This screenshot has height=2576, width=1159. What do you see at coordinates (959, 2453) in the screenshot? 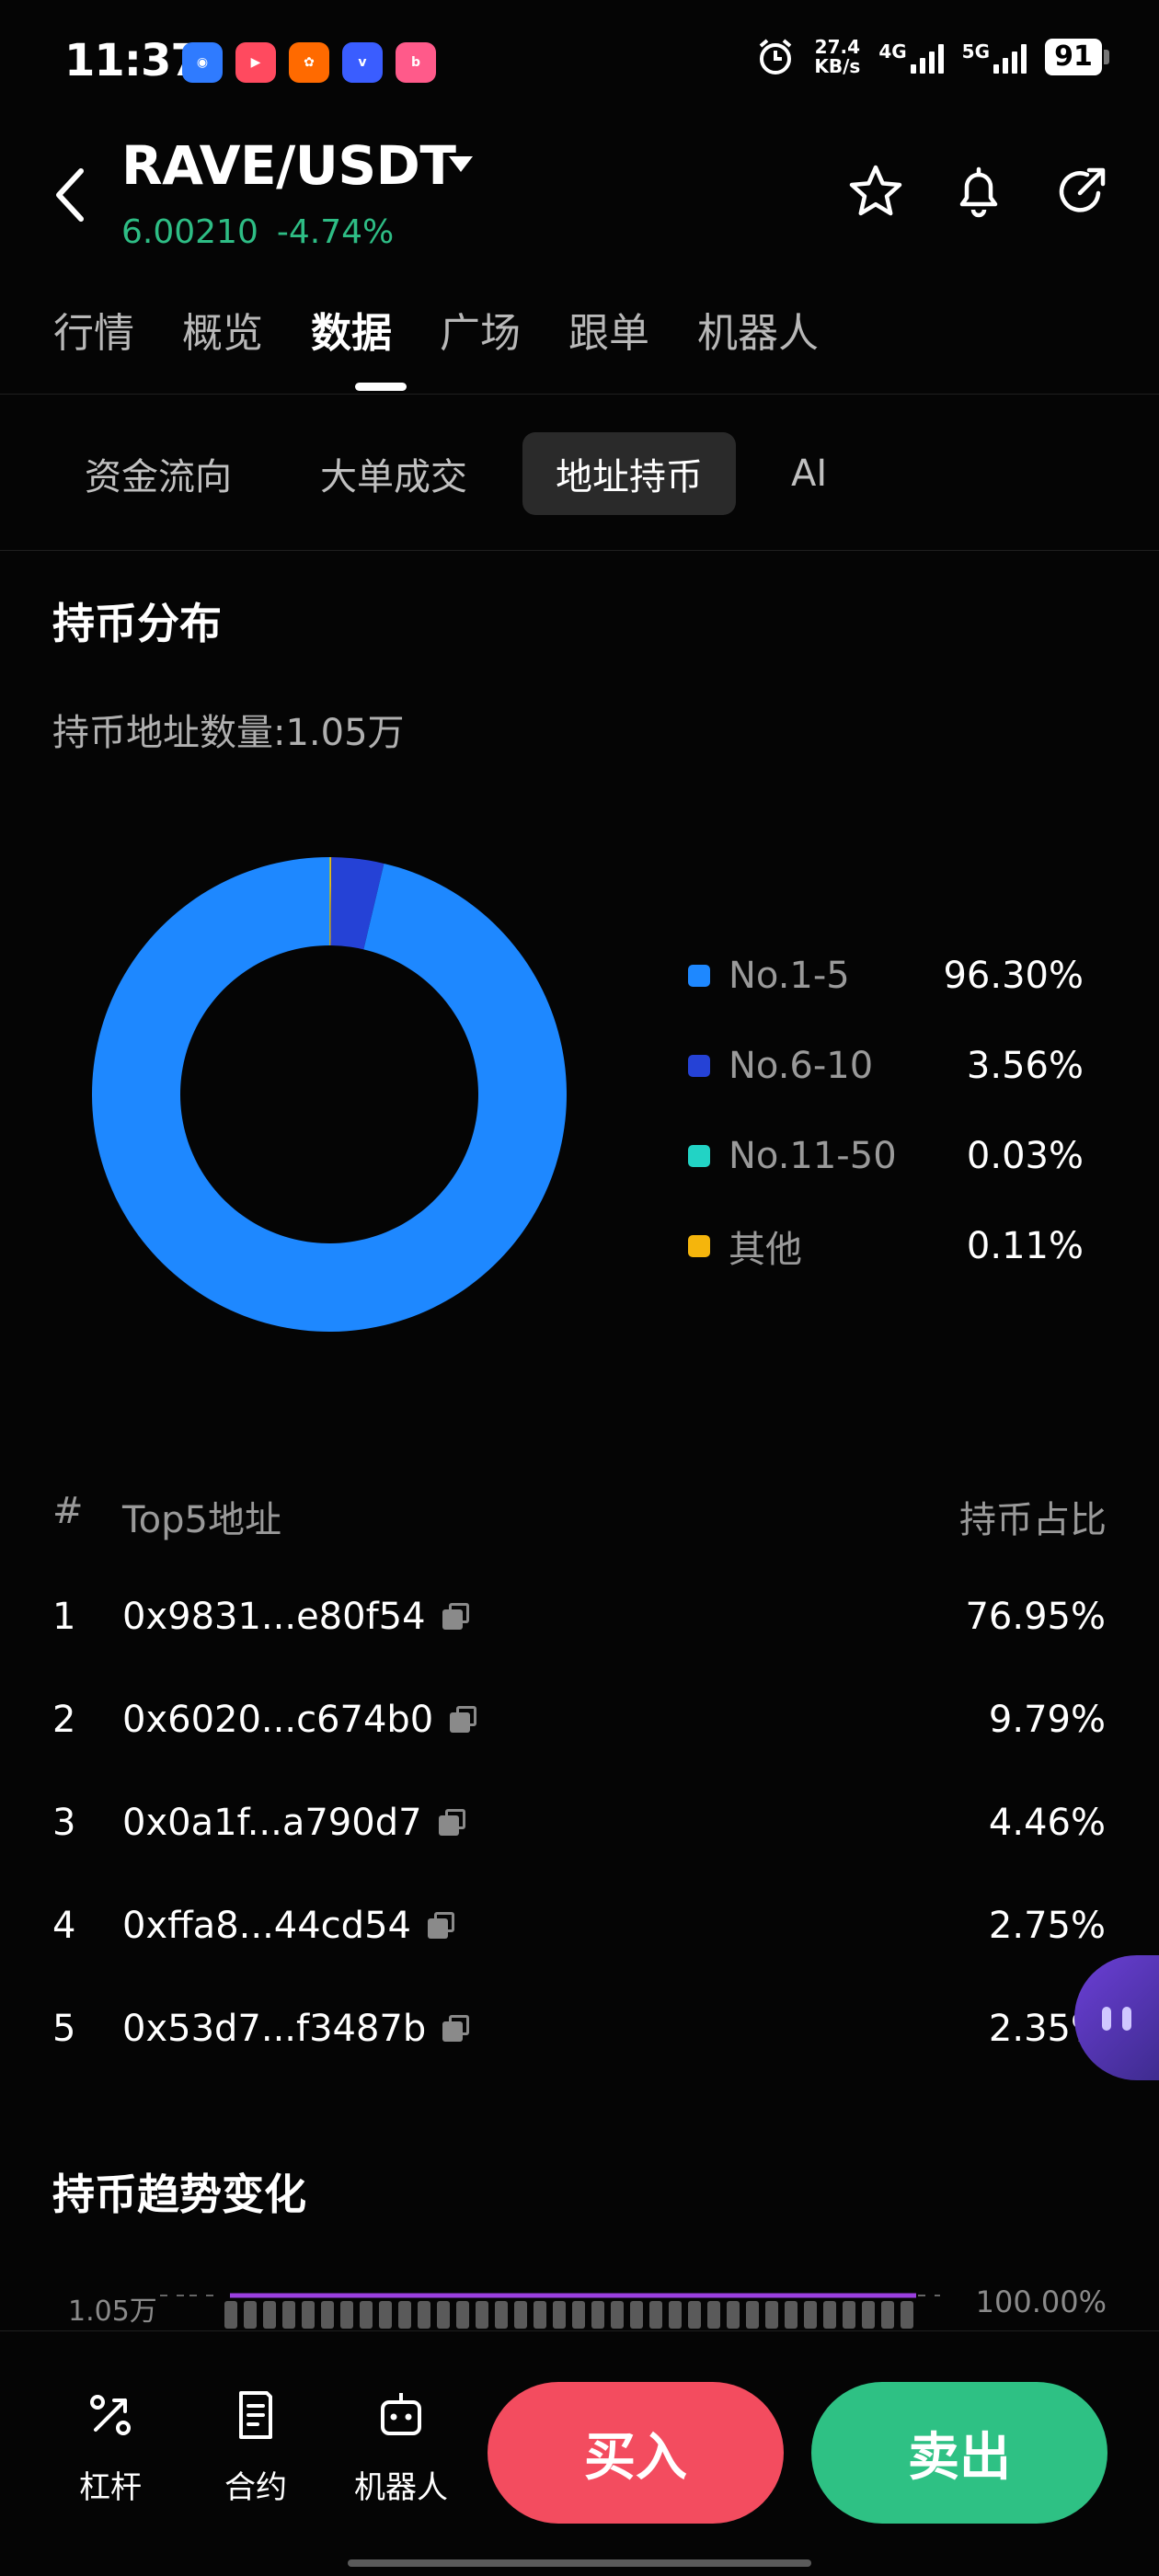
I see `sell-button: 卖出` at bounding box center [959, 2453].